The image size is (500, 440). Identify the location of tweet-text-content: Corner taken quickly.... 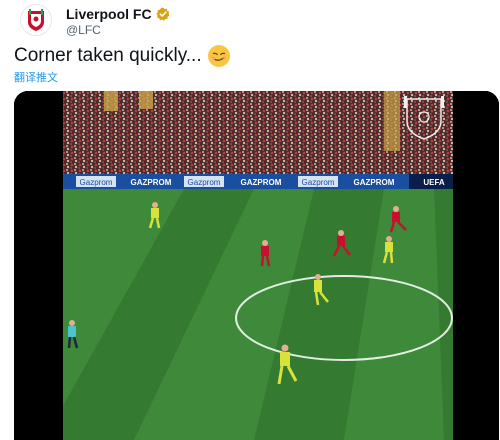
(108, 55).